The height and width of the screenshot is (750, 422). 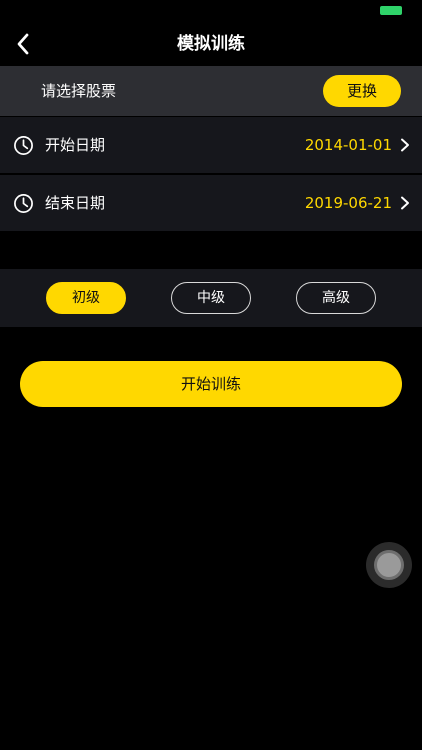 I want to click on start-training-button: 开始训练, so click(x=211, y=384).